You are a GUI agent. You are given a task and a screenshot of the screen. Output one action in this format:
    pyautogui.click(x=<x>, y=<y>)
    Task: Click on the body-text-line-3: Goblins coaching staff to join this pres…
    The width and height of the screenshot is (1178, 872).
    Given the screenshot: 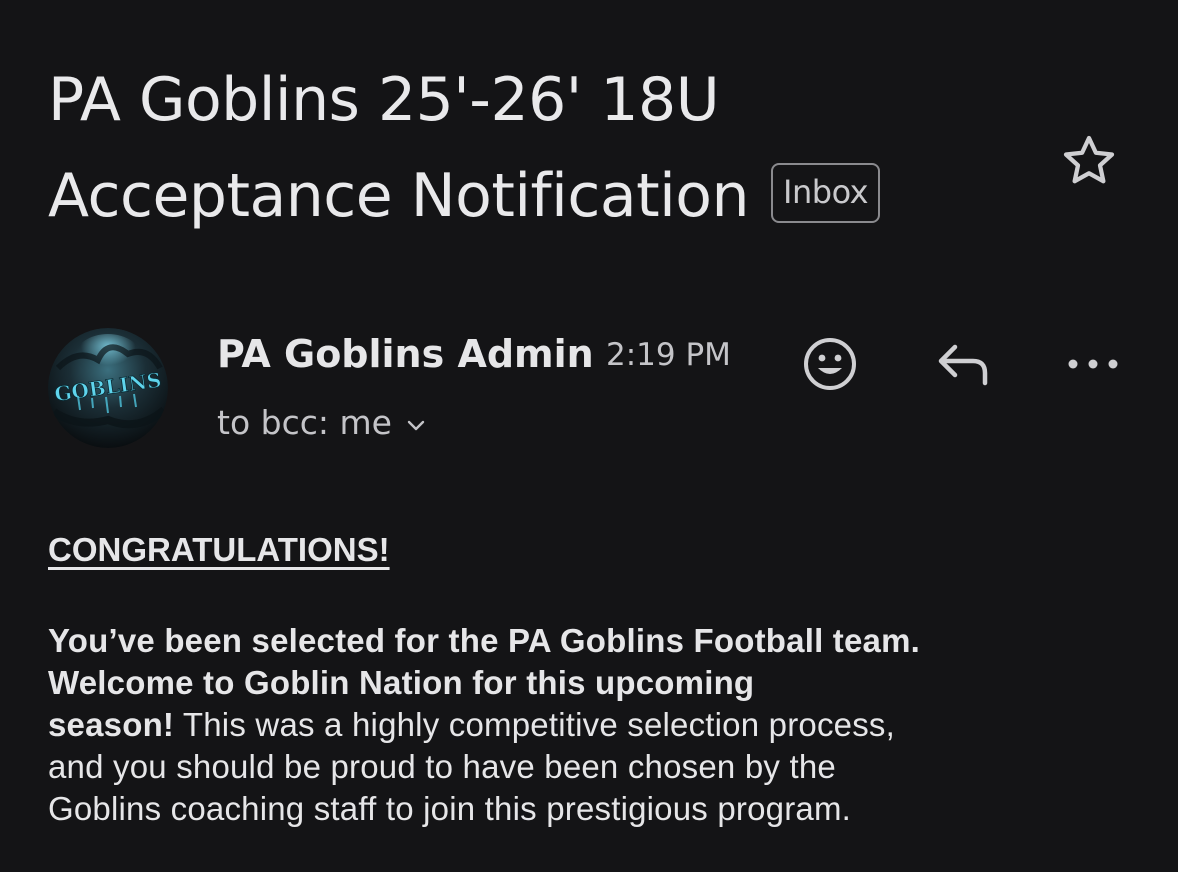 What is the action you would take?
    pyautogui.click(x=450, y=808)
    